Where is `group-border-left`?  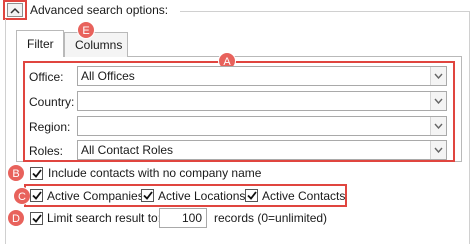
group-border-left is located at coordinates (5, 131).